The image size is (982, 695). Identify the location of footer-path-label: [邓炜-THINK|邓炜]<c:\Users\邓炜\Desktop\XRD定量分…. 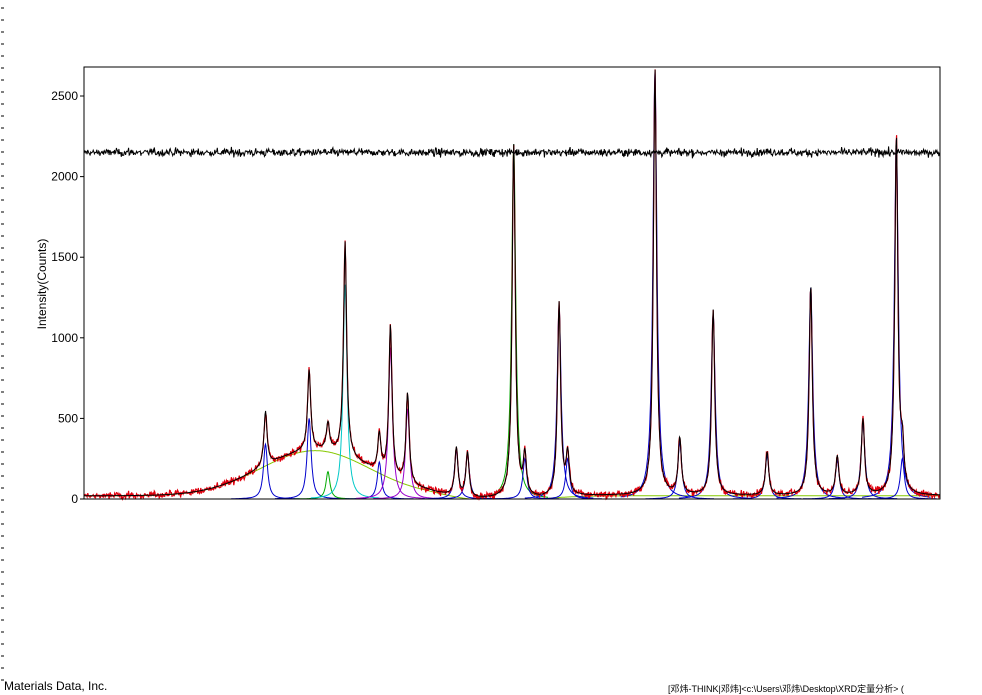
(786, 689).